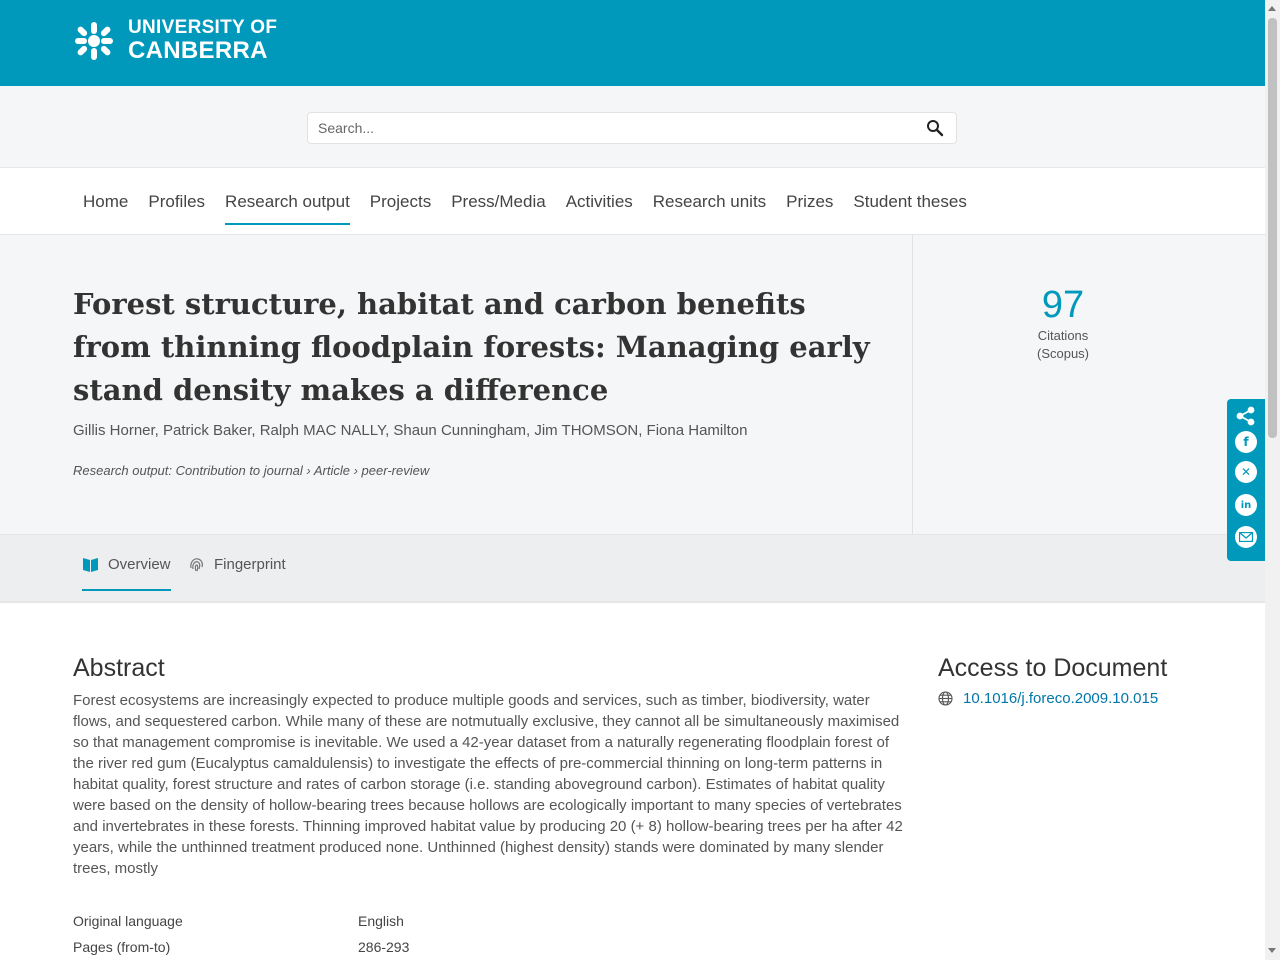 Image resolution: width=1280 pixels, height=960 pixels. What do you see at coordinates (119, 668) in the screenshot?
I see `abstract-heading: Abstract` at bounding box center [119, 668].